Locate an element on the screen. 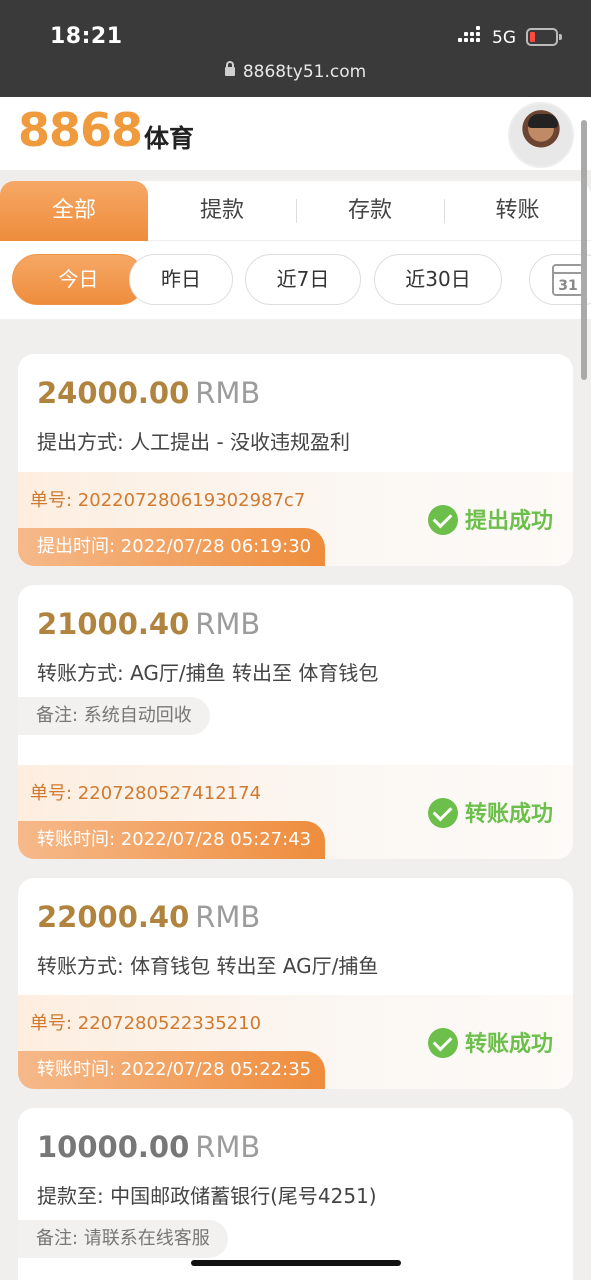 The image size is (591, 1280). record-time: 转账时间: 2022/07/28 05:27:43 is located at coordinates (171, 840).